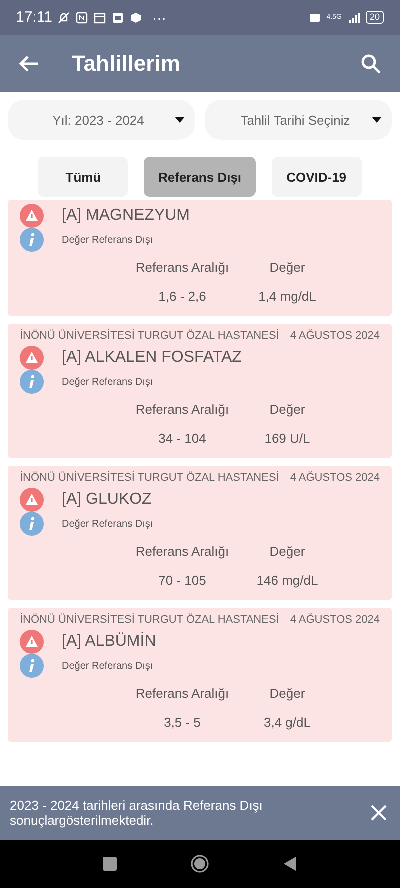 This screenshot has height=888, width=400. What do you see at coordinates (109, 642) in the screenshot?
I see `test-name: [A] ALBÜMİN` at bounding box center [109, 642].